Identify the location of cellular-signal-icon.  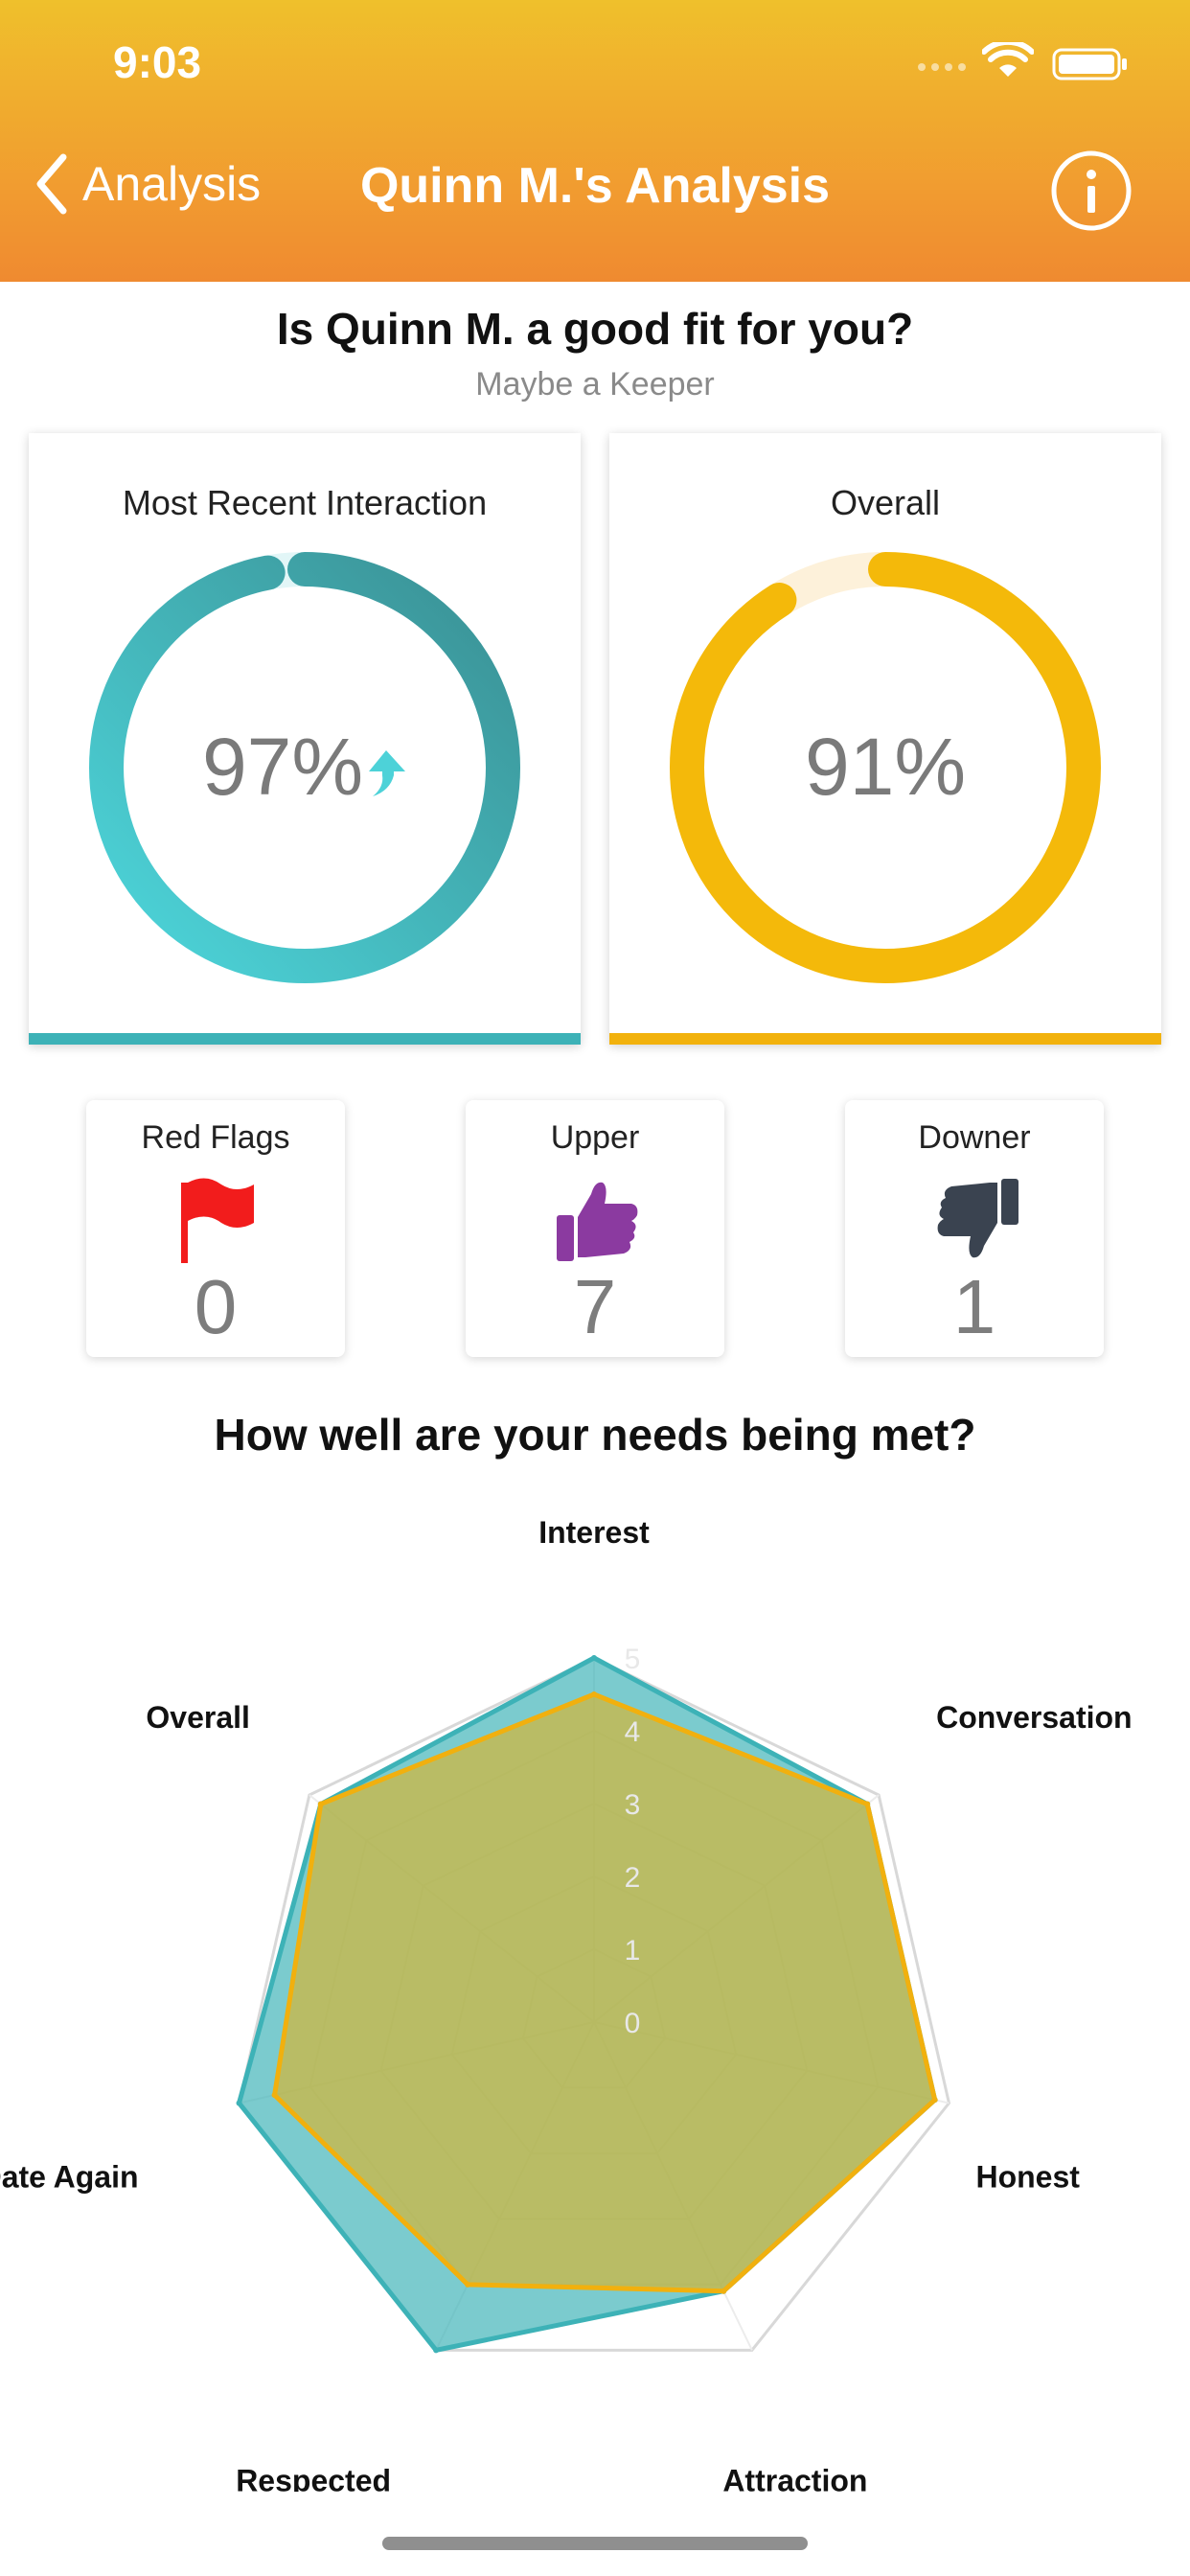
(942, 67).